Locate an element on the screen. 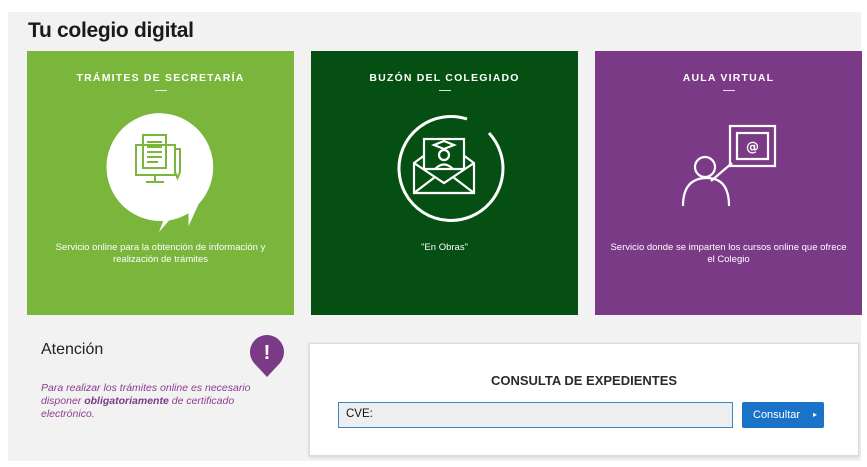 This screenshot has height=467, width=867. consultar-button-label: Consultar is located at coordinates (777, 415).